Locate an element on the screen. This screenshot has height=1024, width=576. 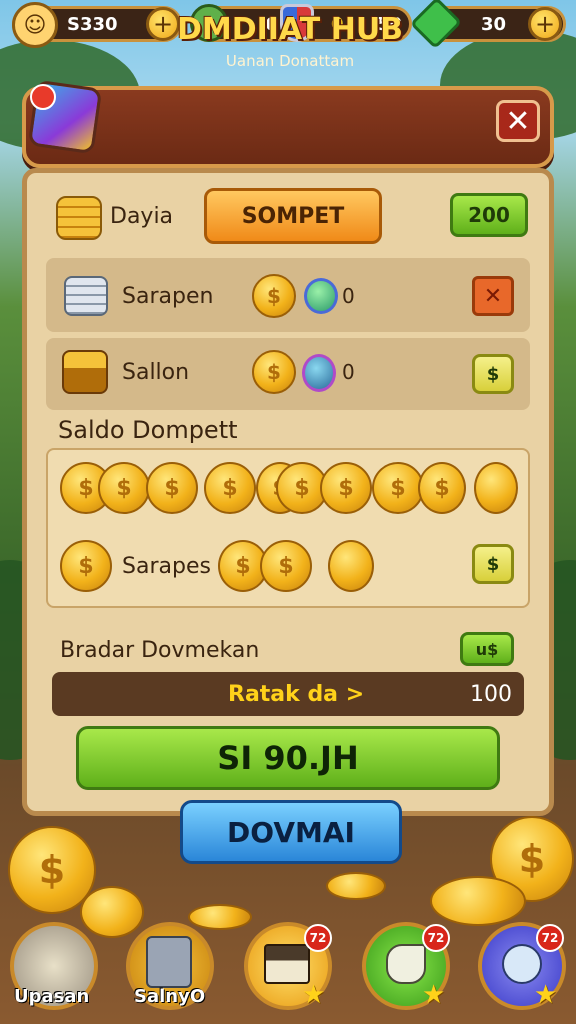
currency-badge: u$ is located at coordinates (487, 649).